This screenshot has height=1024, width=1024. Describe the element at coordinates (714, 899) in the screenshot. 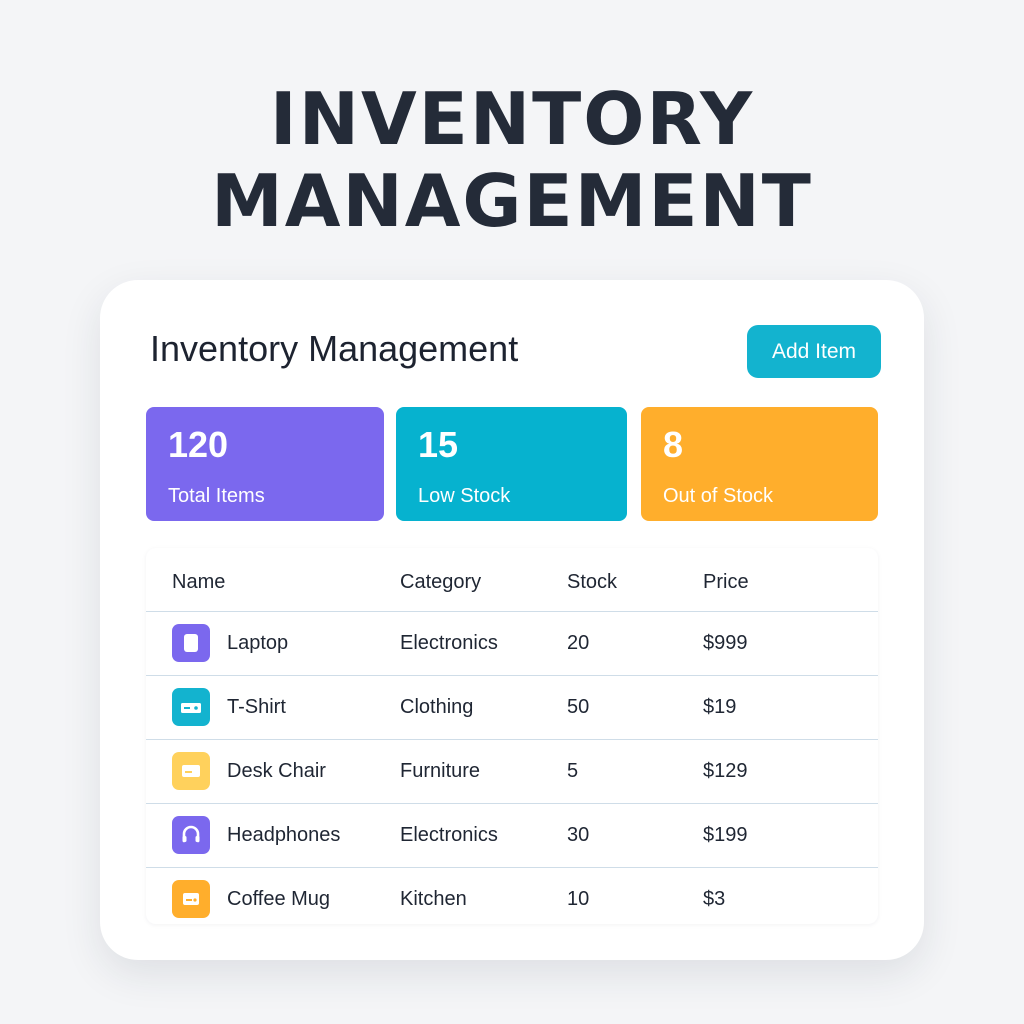

I see `item-price: $3` at that location.